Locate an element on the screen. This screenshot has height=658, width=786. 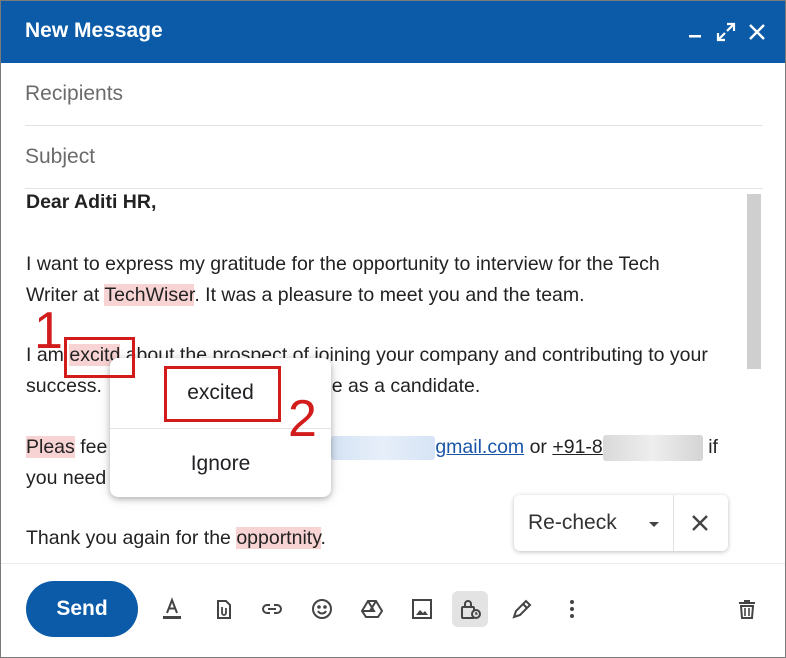
recheck-chip: Re-check is located at coordinates (621, 523).